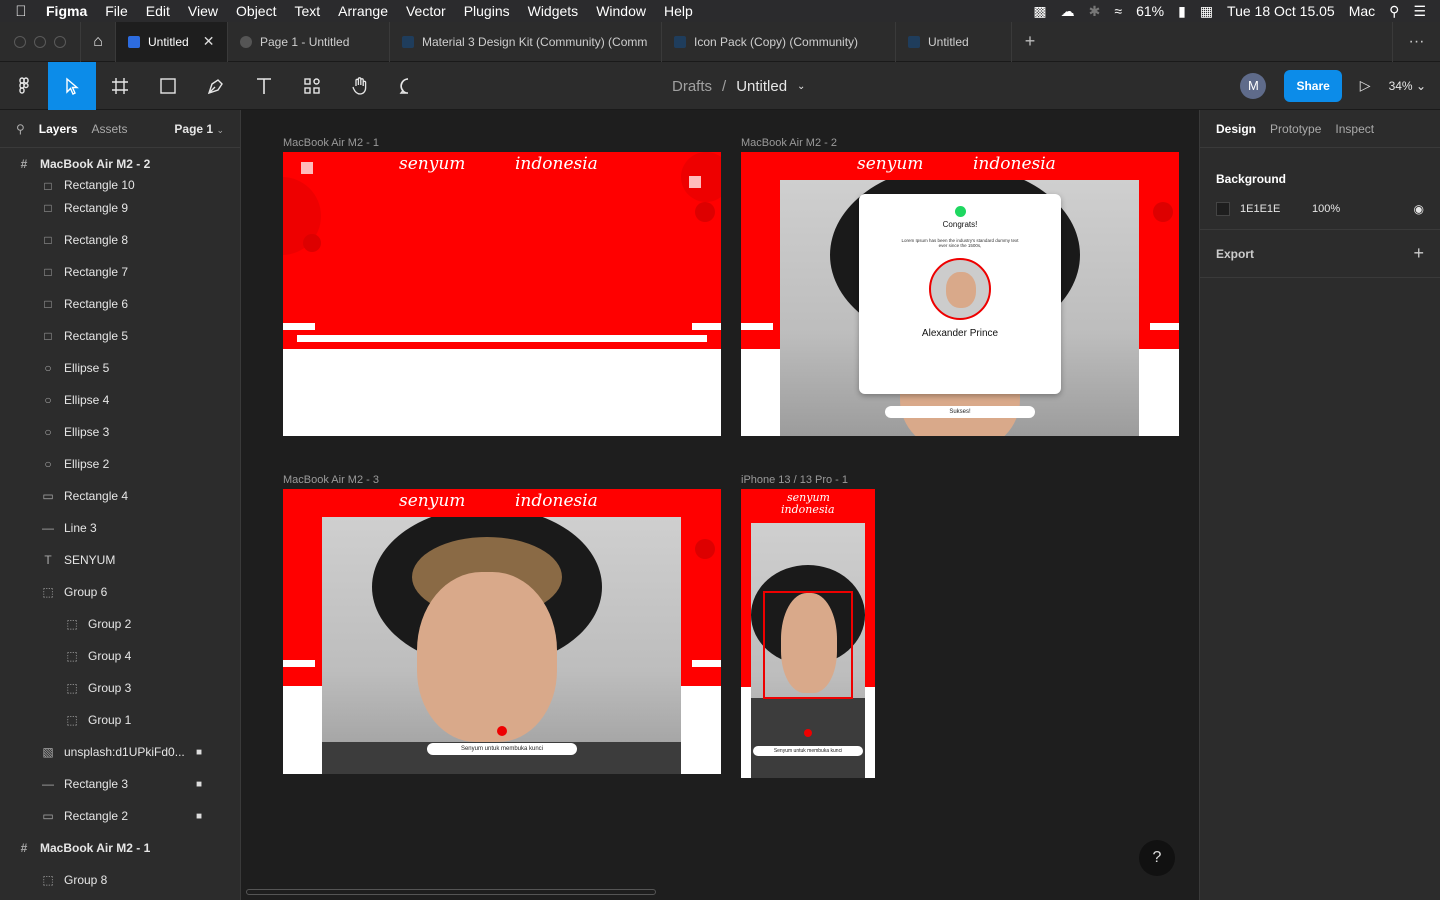  Describe the element at coordinates (209, 41) in the screenshot. I see `close-tab-icon: ✕` at that location.